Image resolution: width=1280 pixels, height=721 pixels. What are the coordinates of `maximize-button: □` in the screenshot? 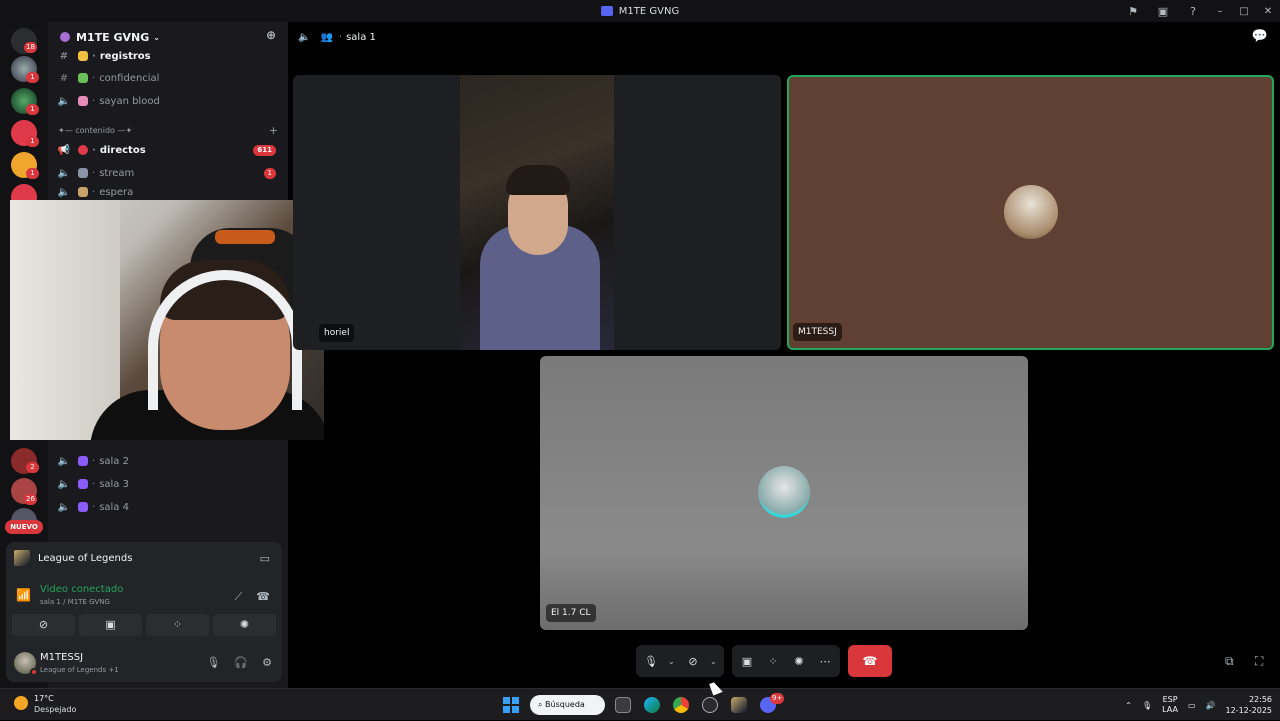 It's located at (1244, 11).